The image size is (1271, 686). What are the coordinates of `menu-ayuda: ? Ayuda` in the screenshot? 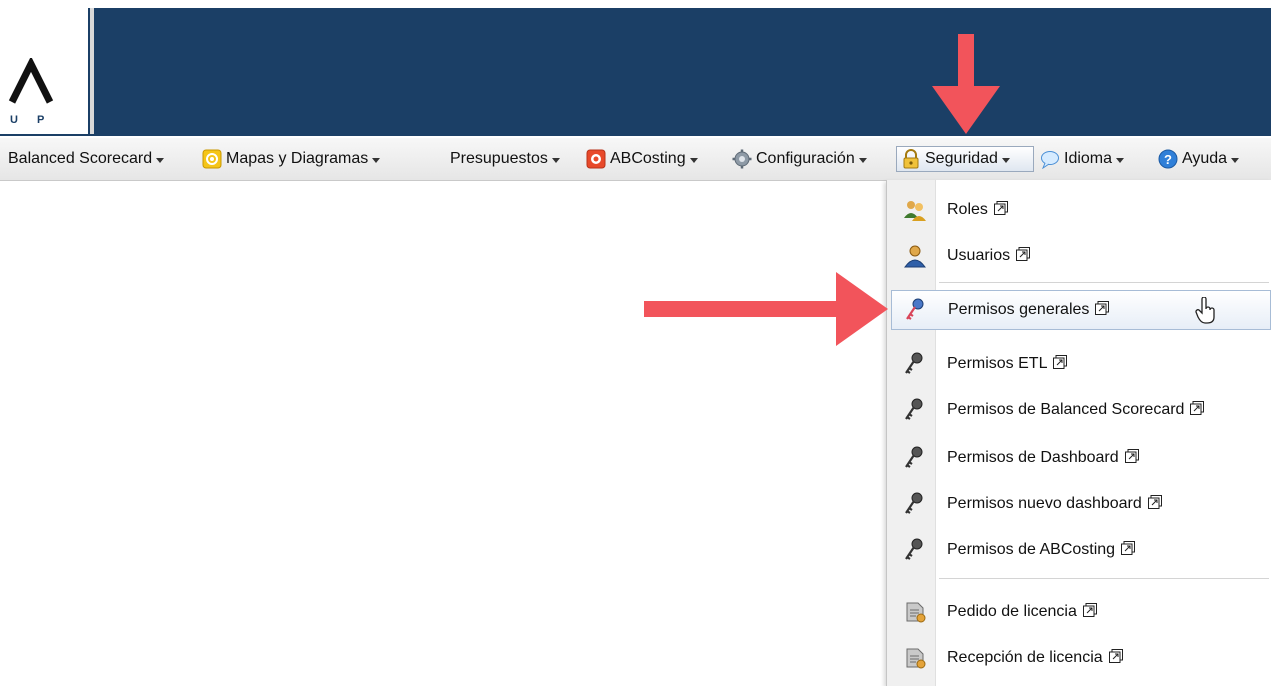 It's located at (1199, 159).